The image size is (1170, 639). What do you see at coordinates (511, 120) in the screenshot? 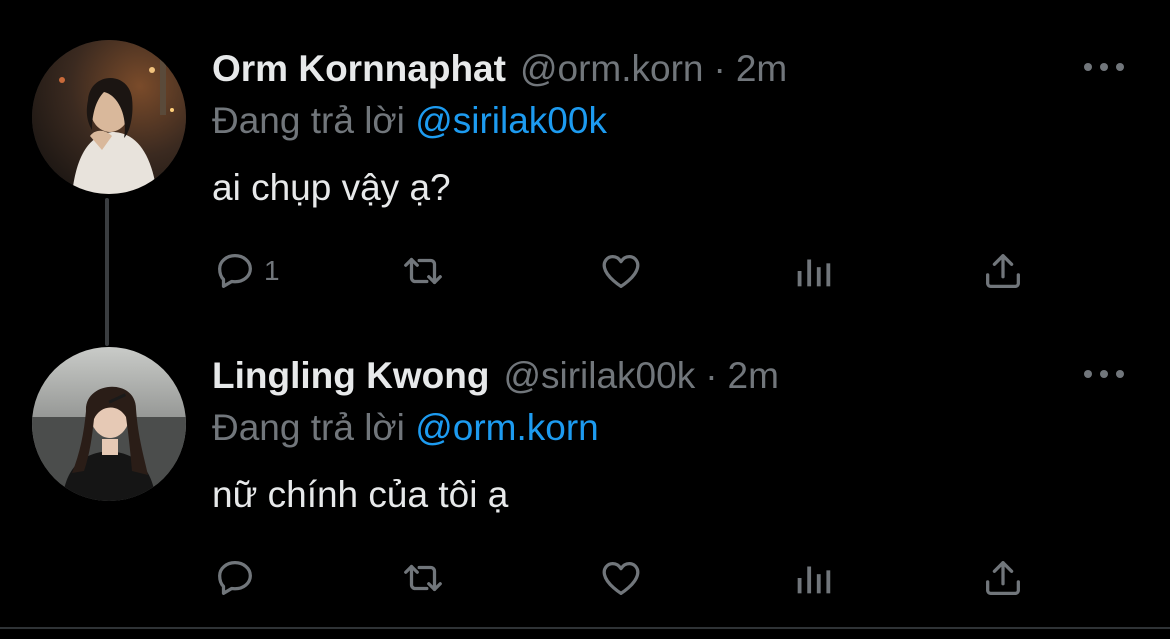
I see `reply-mention-link: @sirilak00k` at bounding box center [511, 120].